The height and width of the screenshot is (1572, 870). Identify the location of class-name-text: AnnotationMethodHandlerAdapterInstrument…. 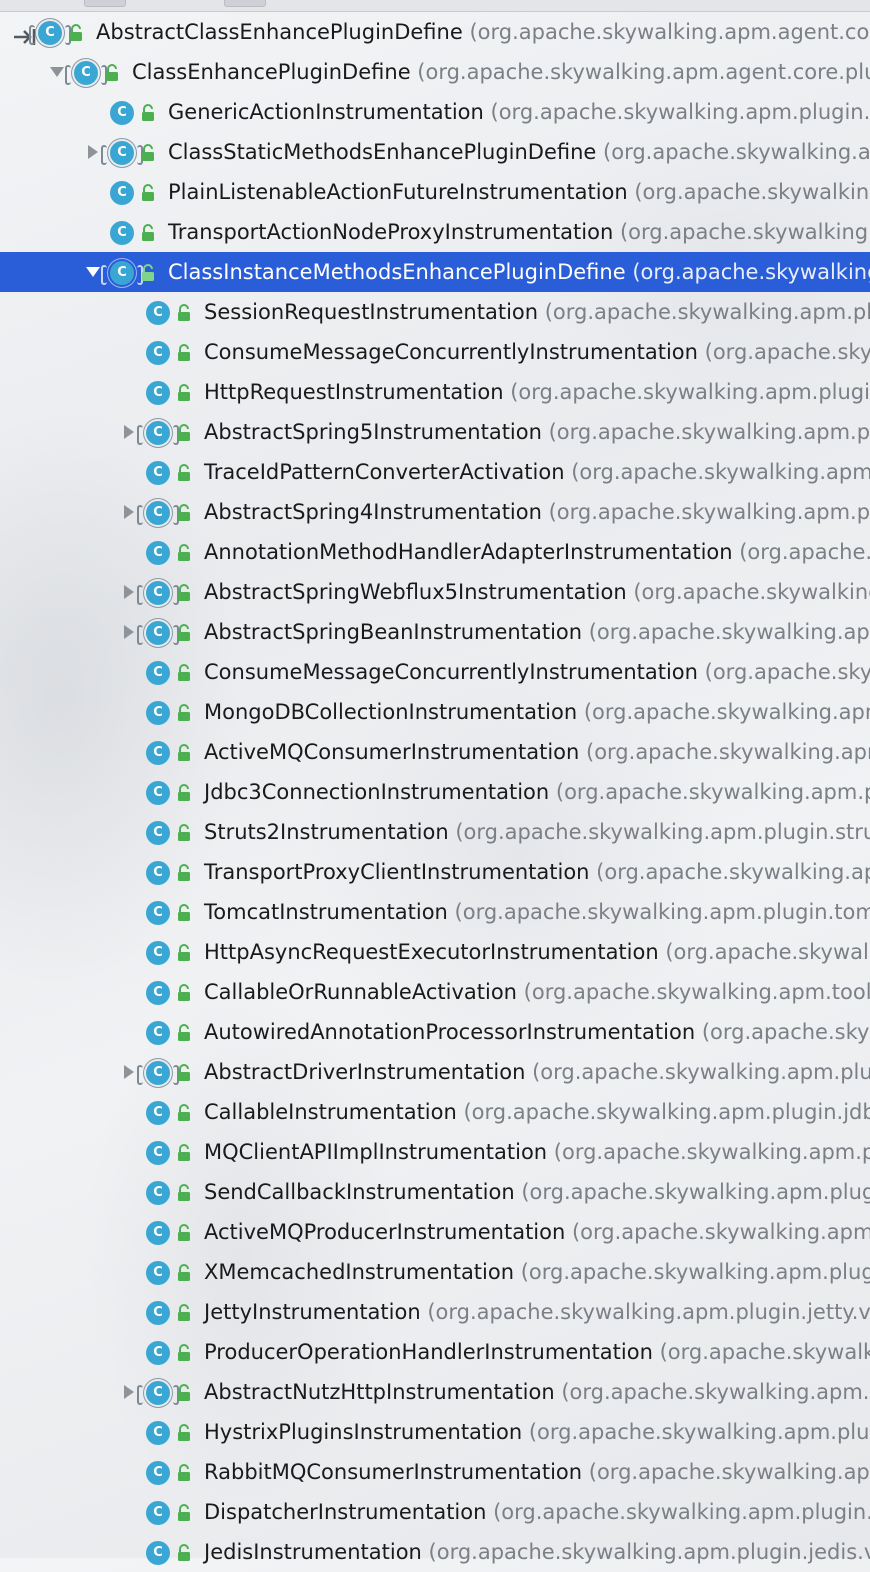
(468, 552).